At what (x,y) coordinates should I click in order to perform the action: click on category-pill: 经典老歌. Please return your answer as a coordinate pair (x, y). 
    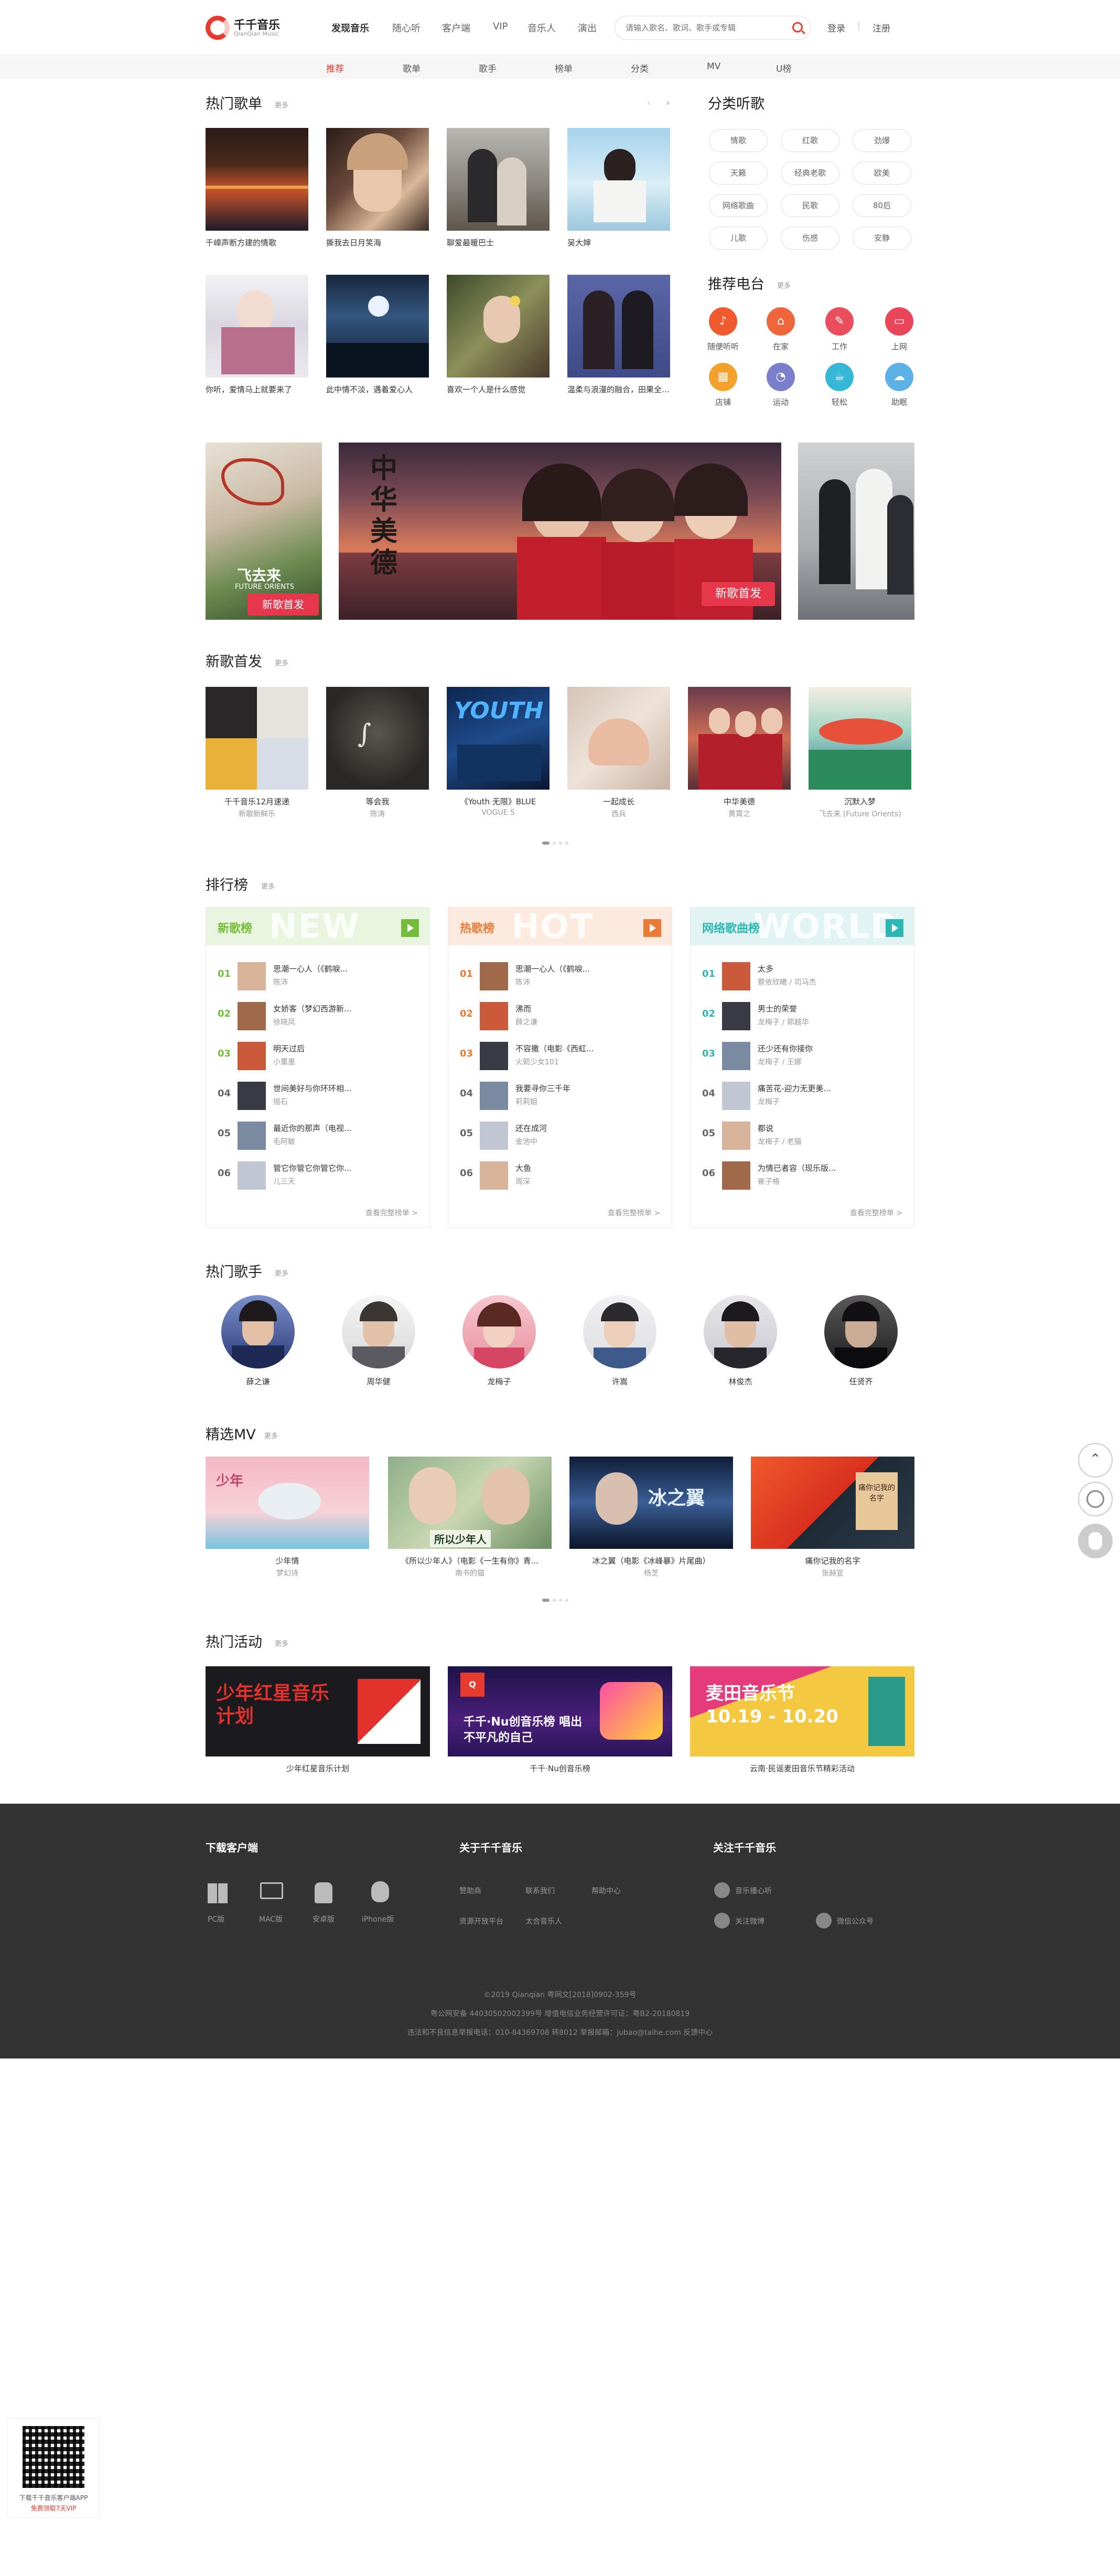
    Looking at the image, I should click on (810, 173).